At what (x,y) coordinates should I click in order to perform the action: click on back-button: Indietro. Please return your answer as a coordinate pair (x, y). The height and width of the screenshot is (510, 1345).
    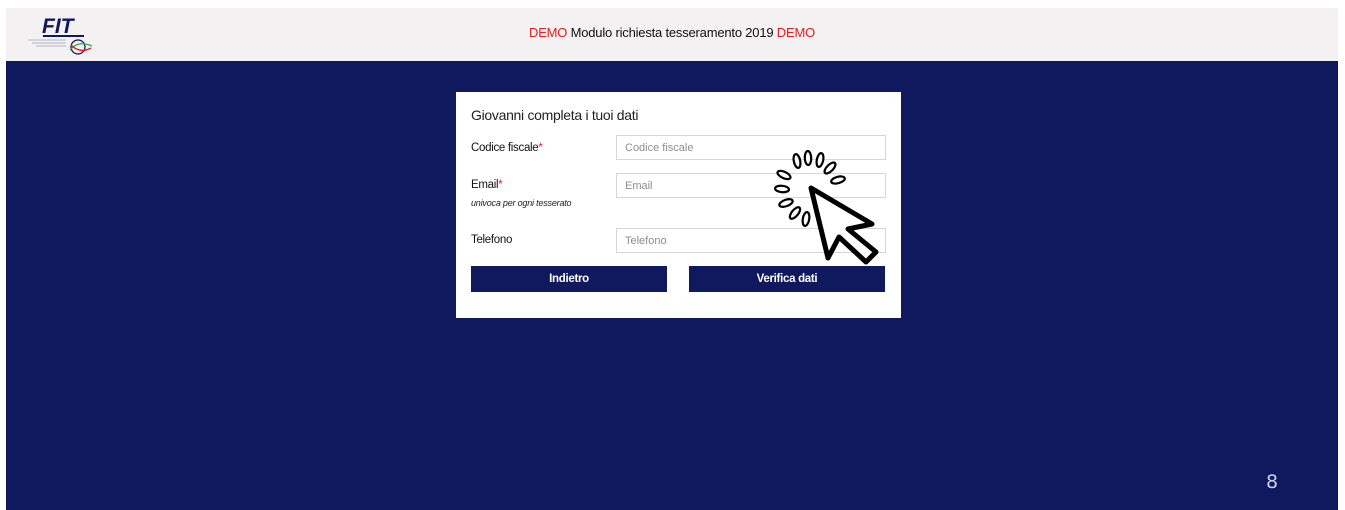
    Looking at the image, I should click on (569, 279).